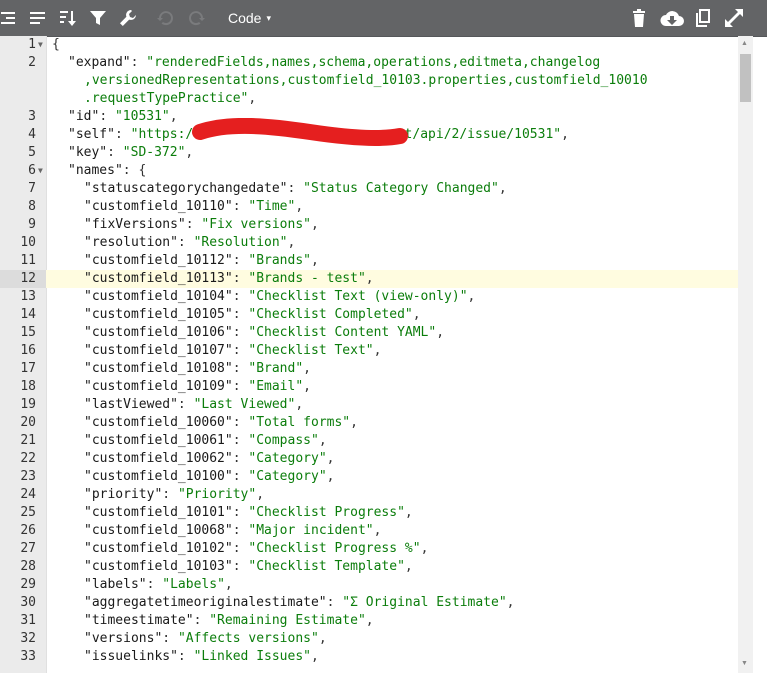  What do you see at coordinates (28, 296) in the screenshot?
I see `line-number: 13` at bounding box center [28, 296].